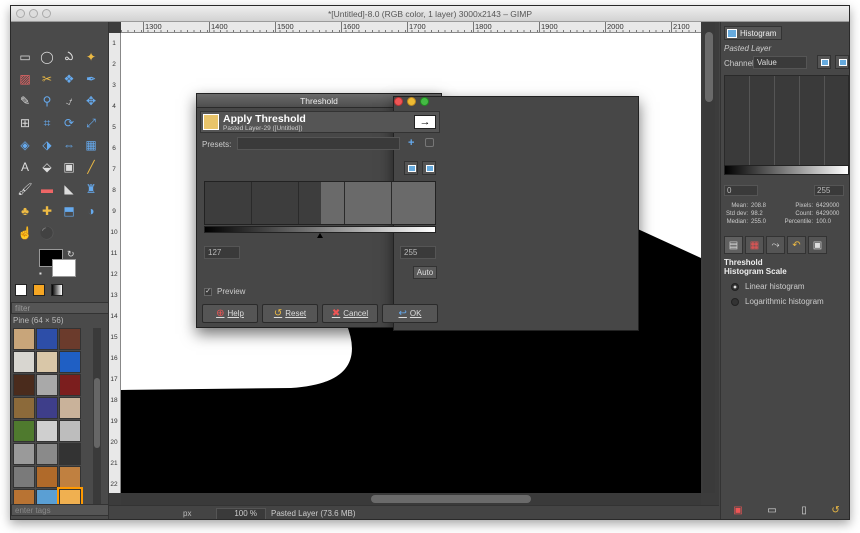 The image size is (860, 533). What do you see at coordinates (318, 143) in the screenshot?
I see `presets-select` at bounding box center [318, 143].